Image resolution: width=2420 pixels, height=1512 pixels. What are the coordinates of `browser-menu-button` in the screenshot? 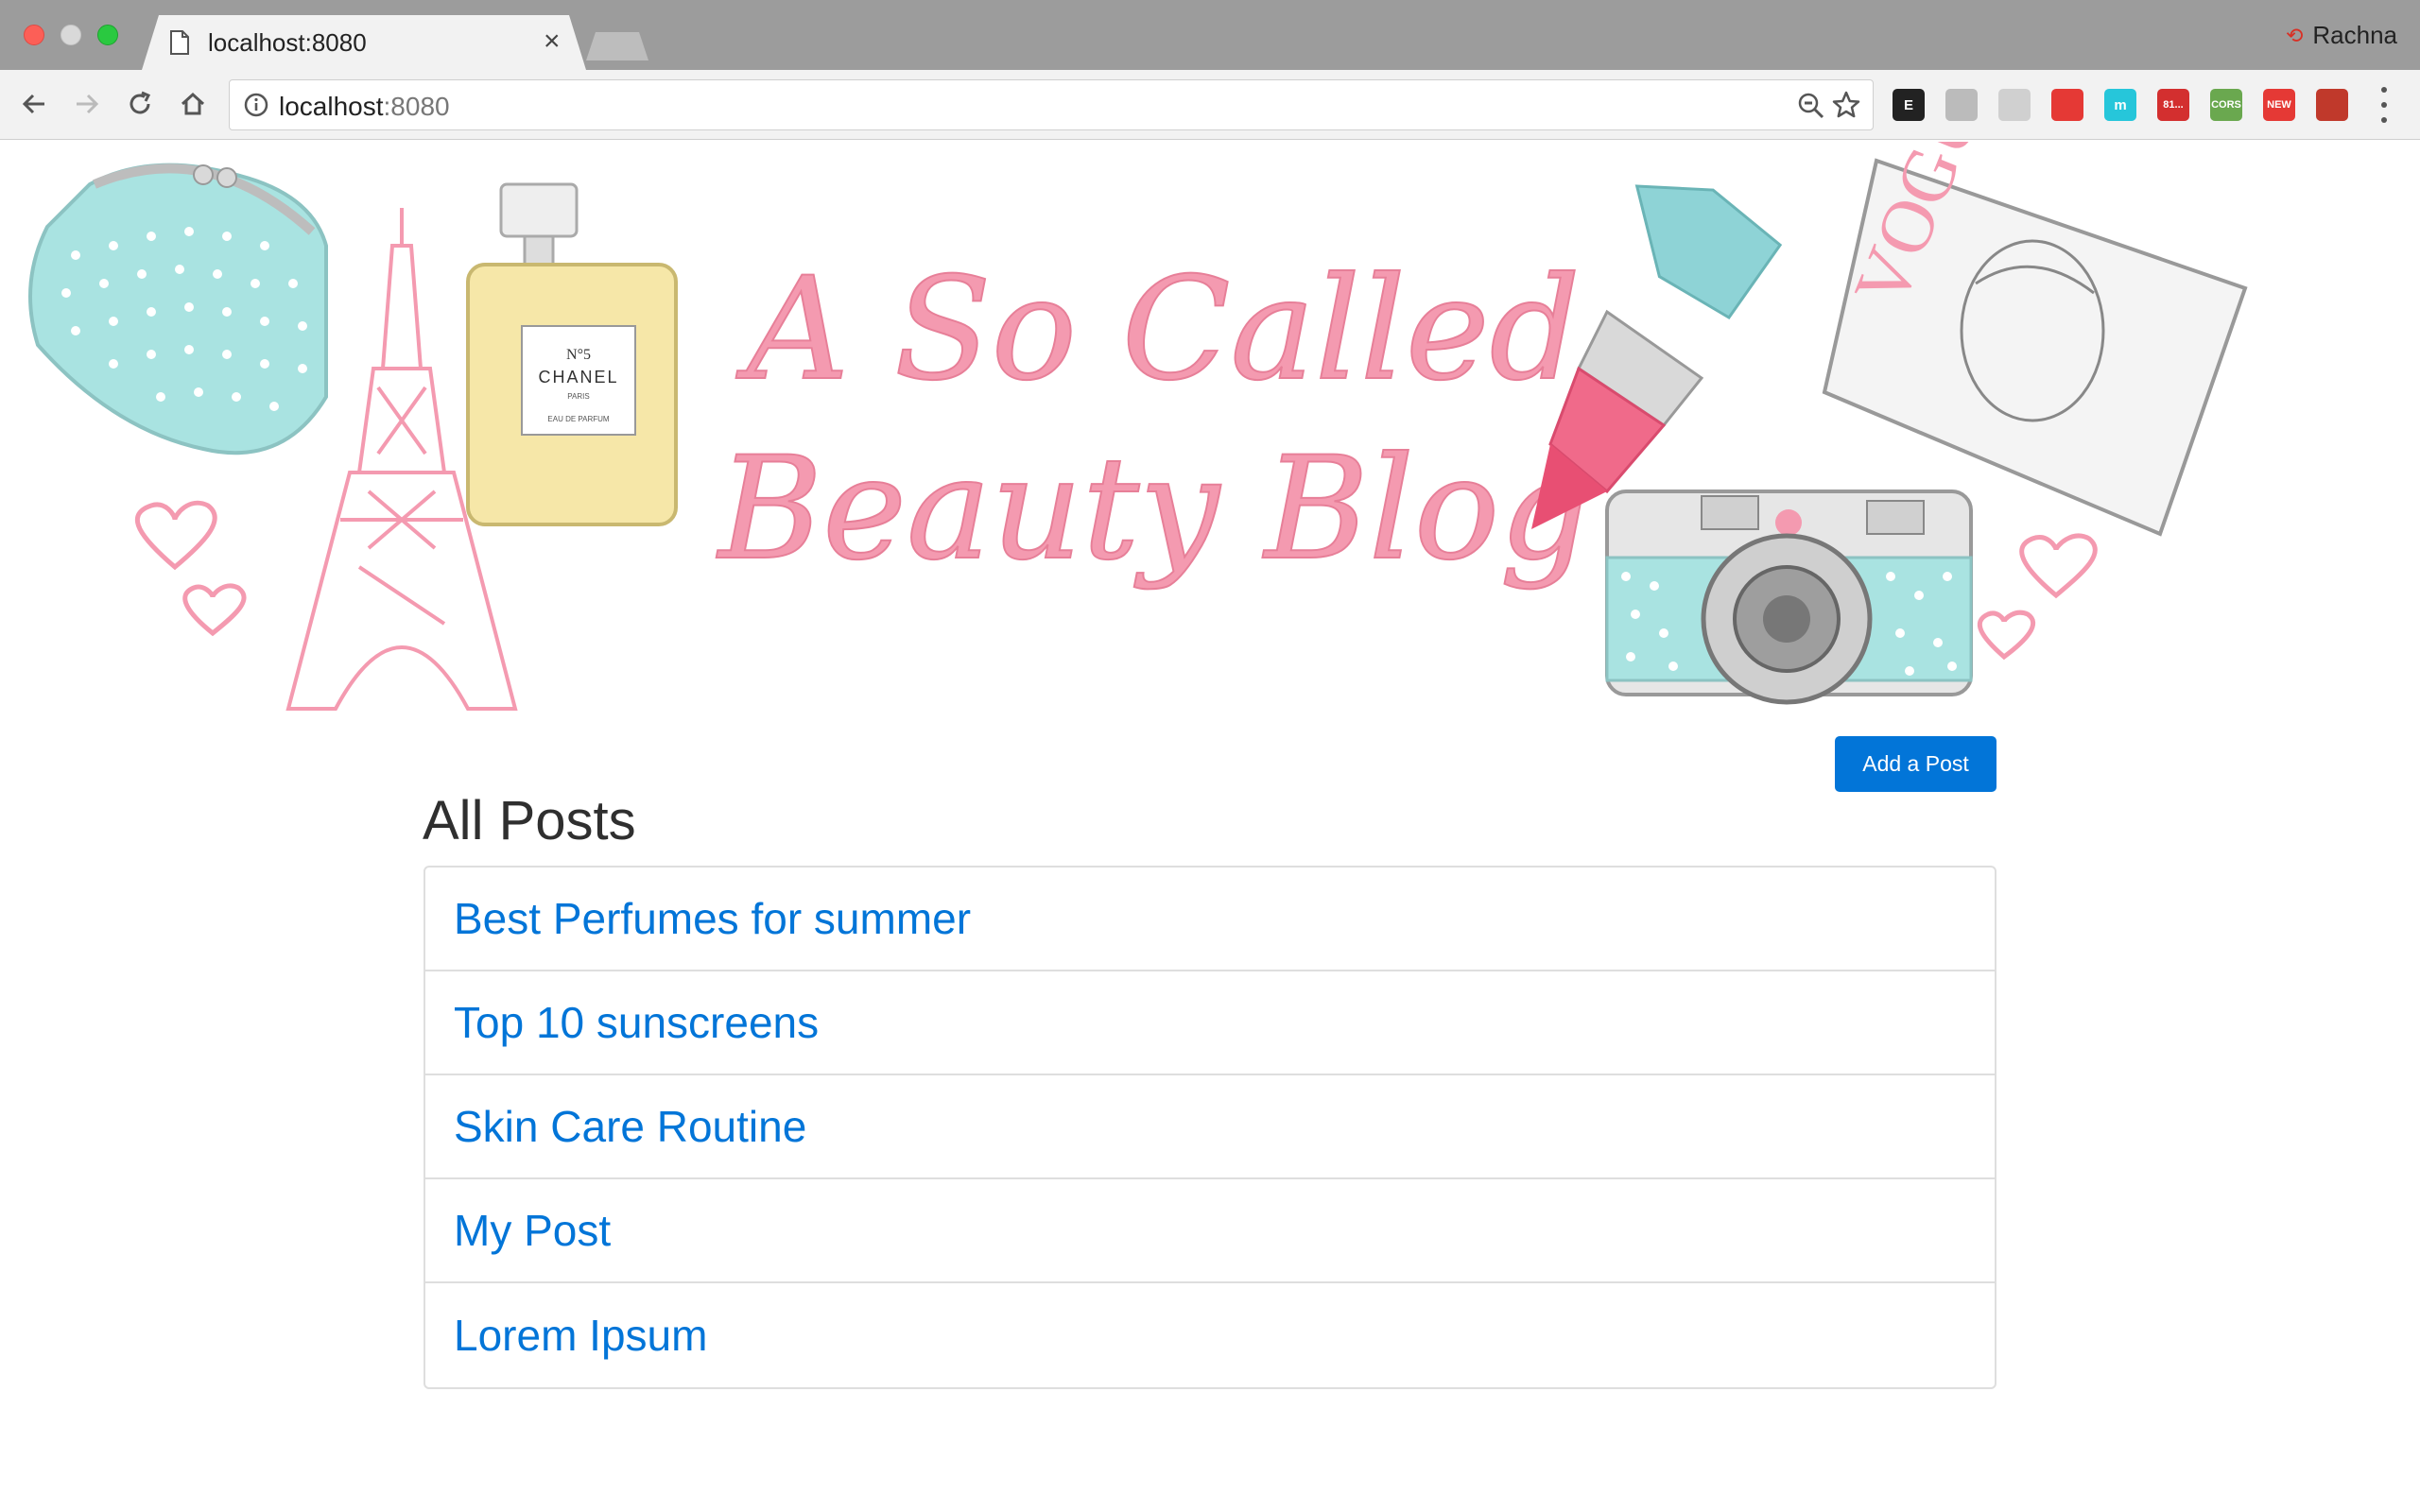 It's located at (2384, 105).